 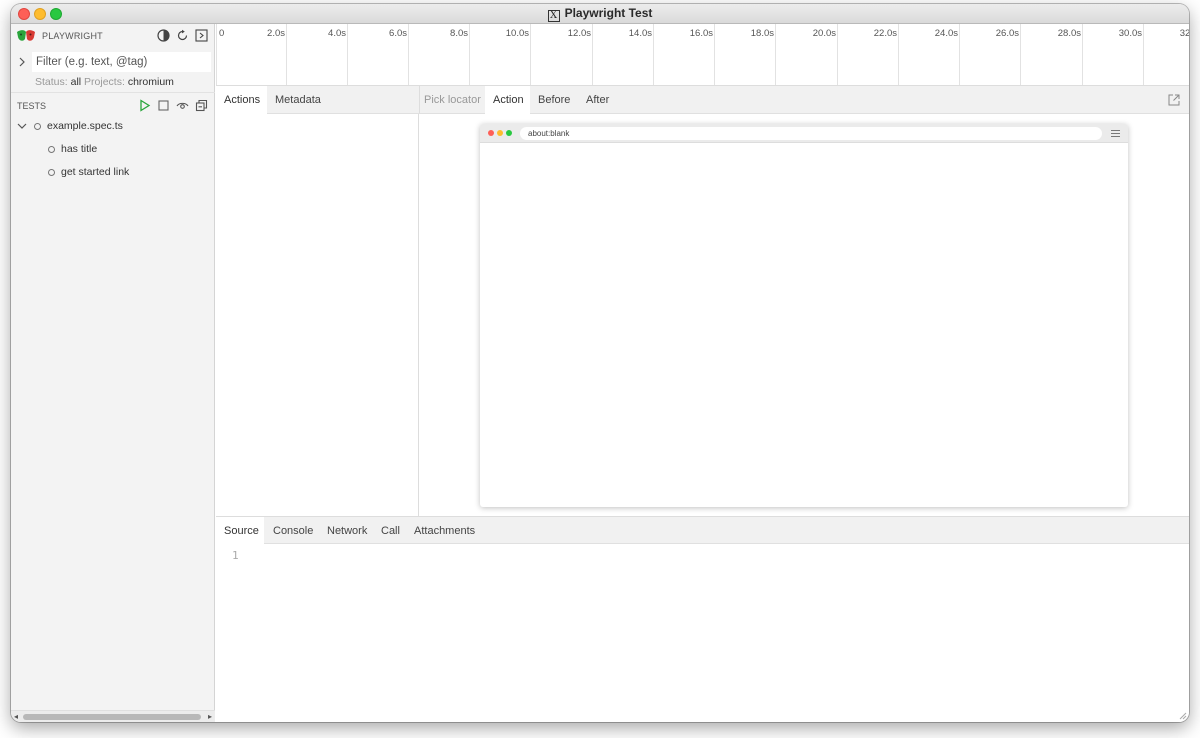 What do you see at coordinates (1174, 100) in the screenshot?
I see `open-external-icon` at bounding box center [1174, 100].